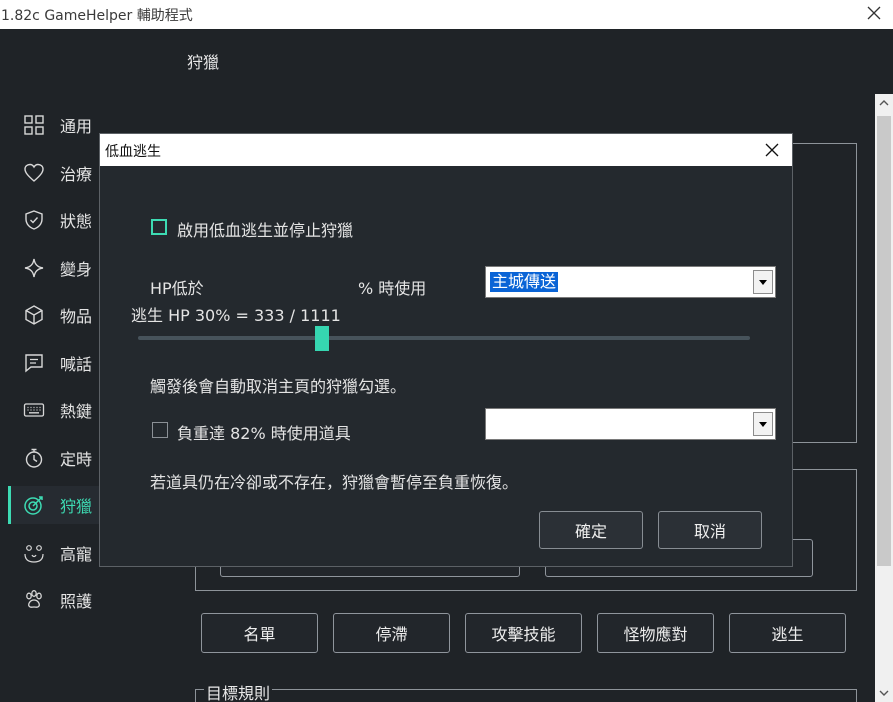  I want to click on sidebar-item-hotkey: 熱鍵, so click(55, 410).